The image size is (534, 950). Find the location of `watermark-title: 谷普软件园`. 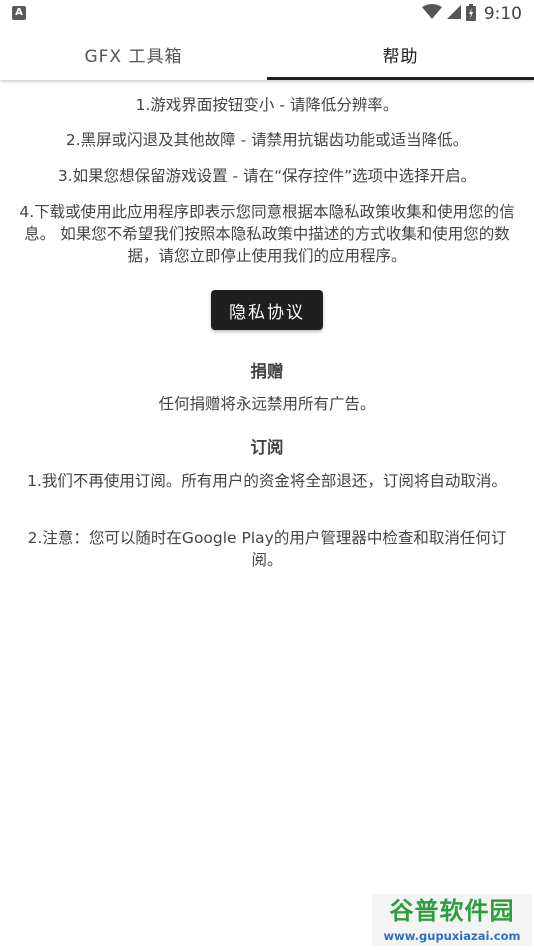

watermark-title: 谷普软件园 is located at coordinates (452, 911).